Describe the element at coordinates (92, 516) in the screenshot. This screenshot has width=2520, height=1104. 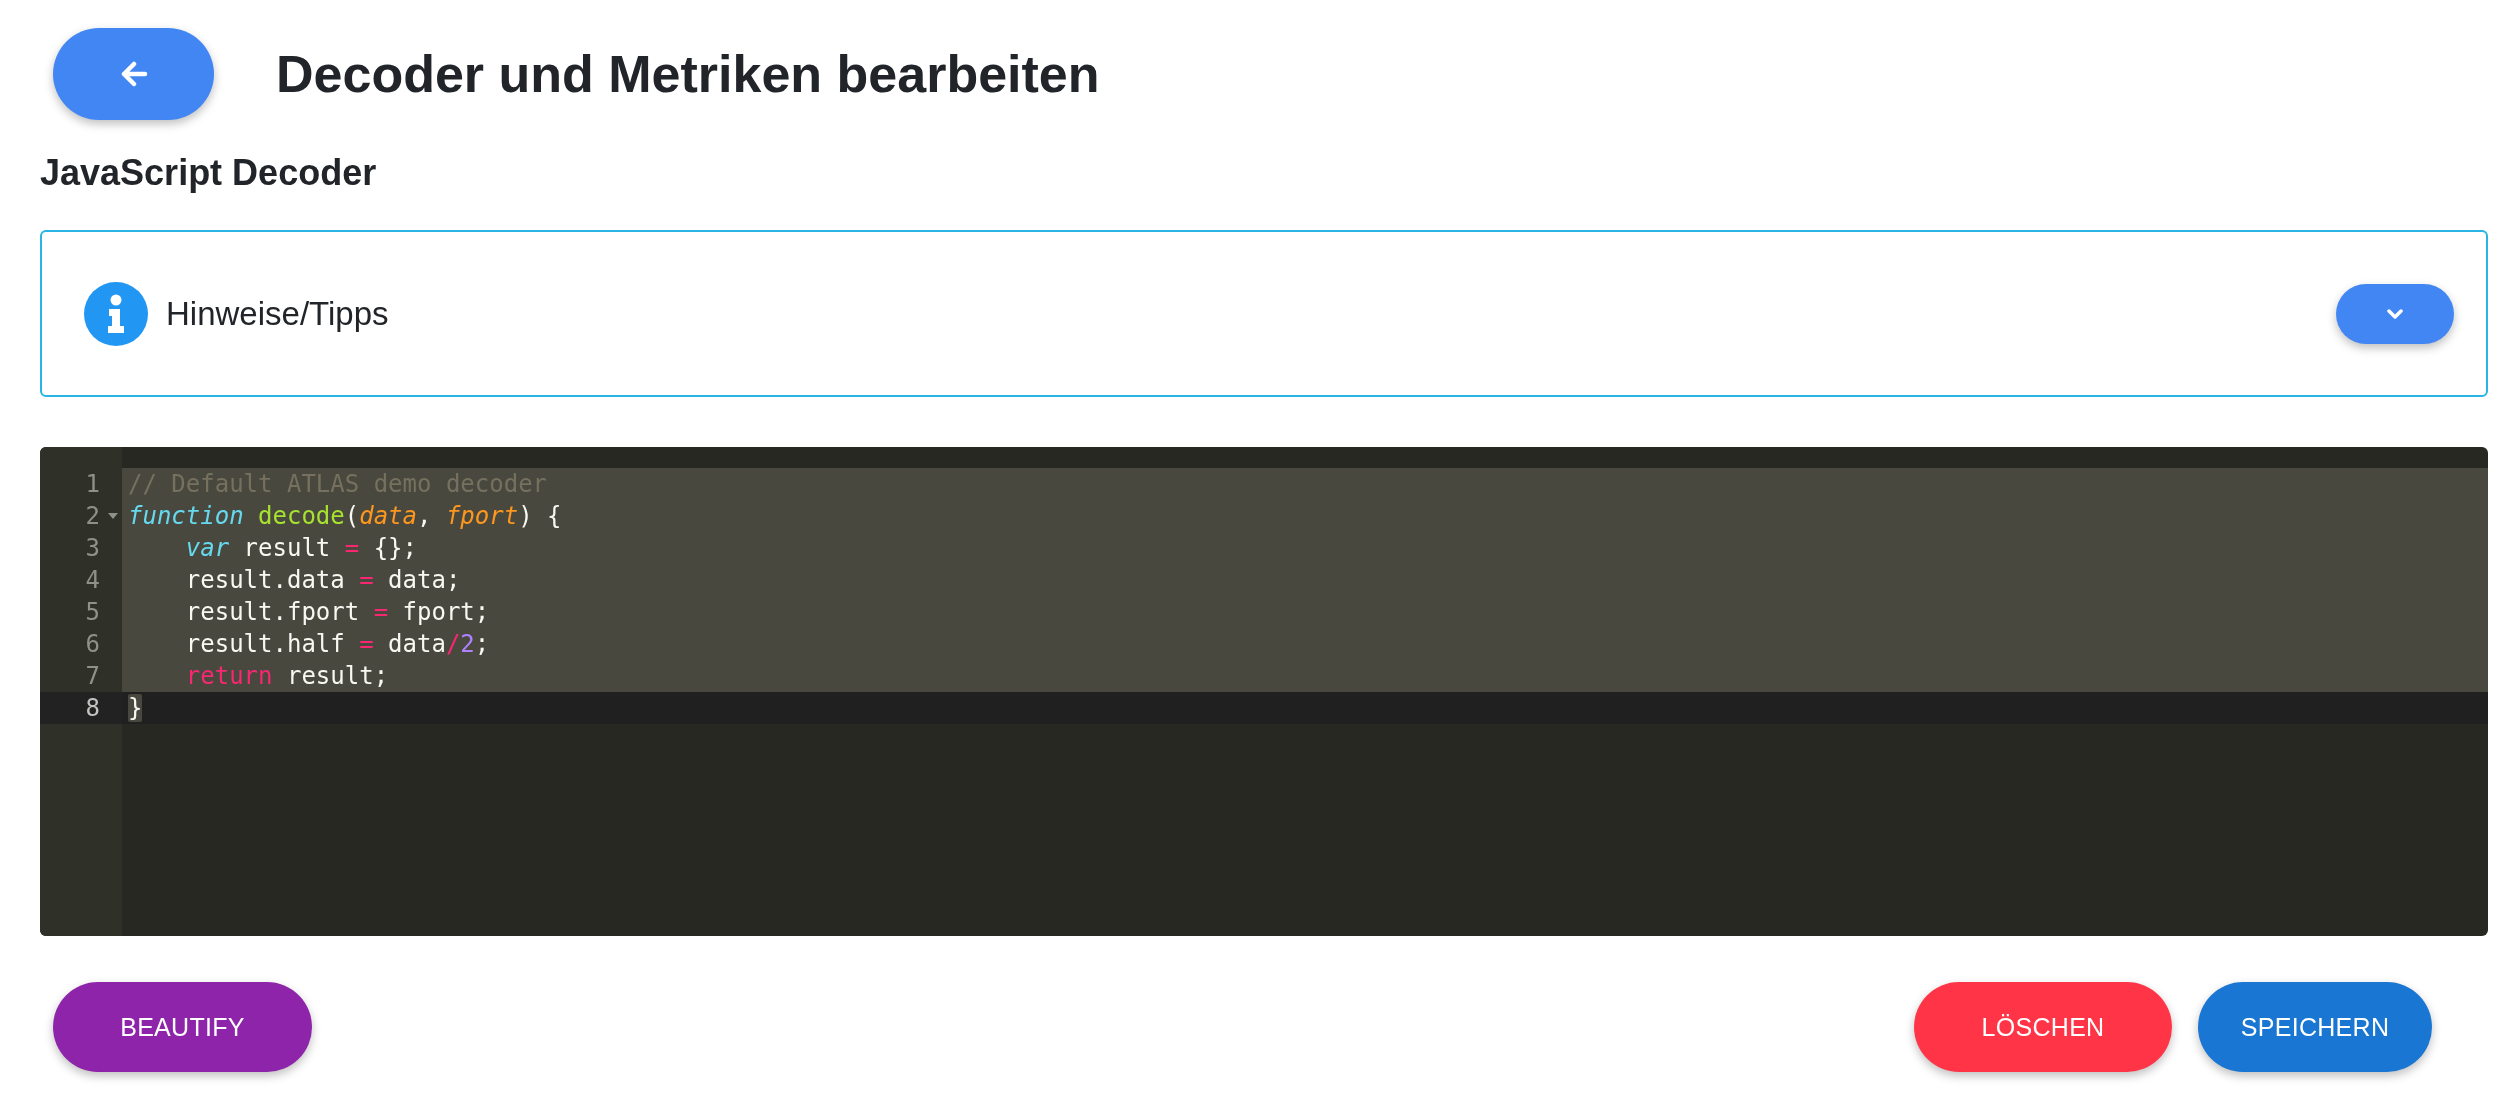
I see `line-number: 2` at that location.